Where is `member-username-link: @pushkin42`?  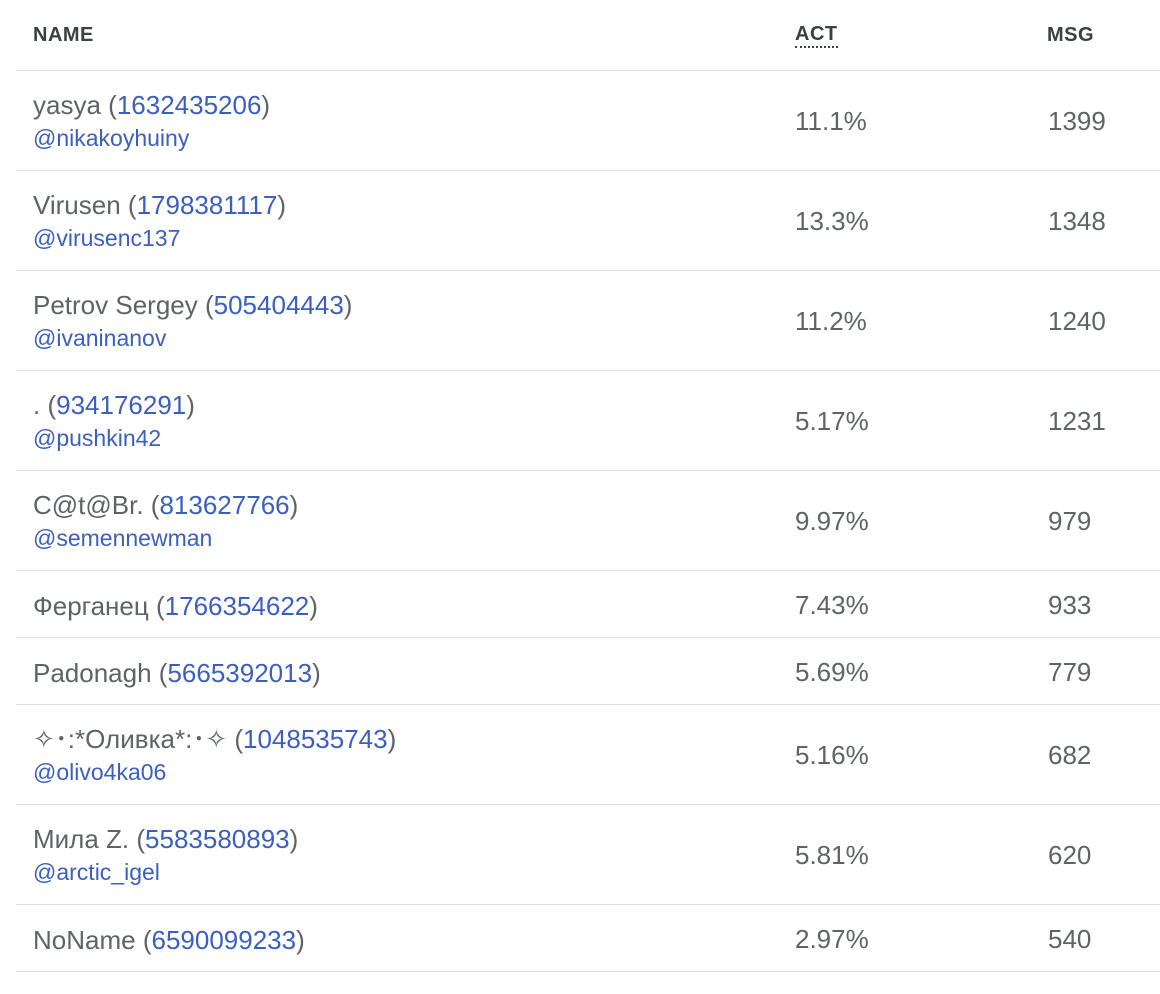
member-username-link: @pushkin42 is located at coordinates (114, 438).